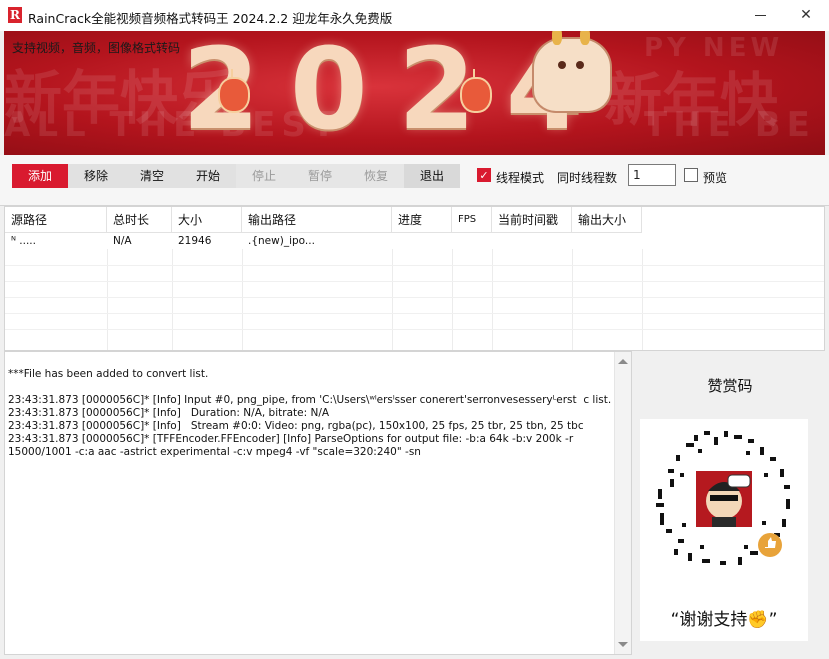 The height and width of the screenshot is (659, 829). What do you see at coordinates (422, 220) in the screenshot?
I see `column-header-progress: 进度` at bounding box center [422, 220].